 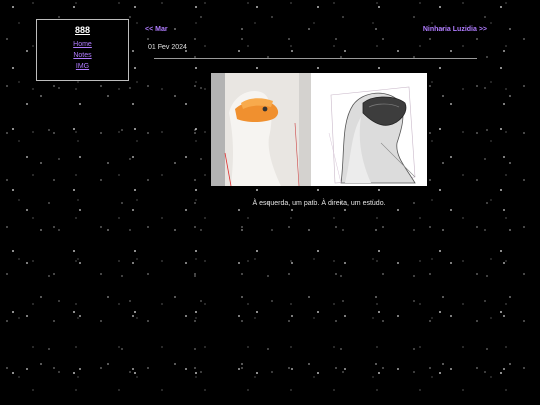 I want to click on duck-photo-image, so click(x=261, y=129).